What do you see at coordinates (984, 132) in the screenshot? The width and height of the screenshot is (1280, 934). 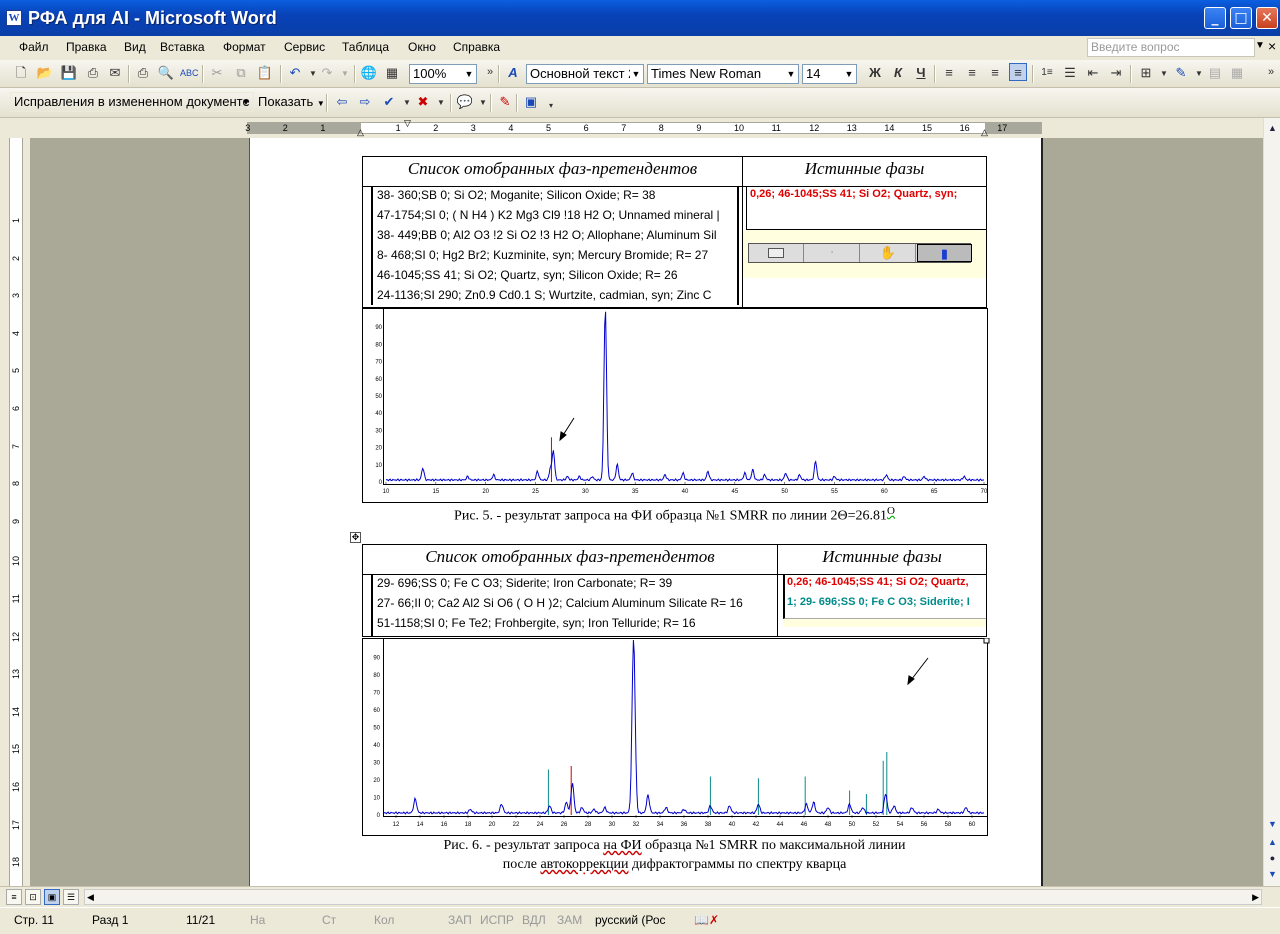 I see `right-indent-marker: △` at bounding box center [984, 132].